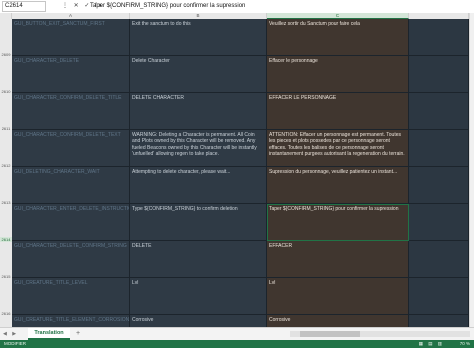  I want to click on cell-key: GUI_CREATURE_TITLE_LEVEL, so click(71, 296).